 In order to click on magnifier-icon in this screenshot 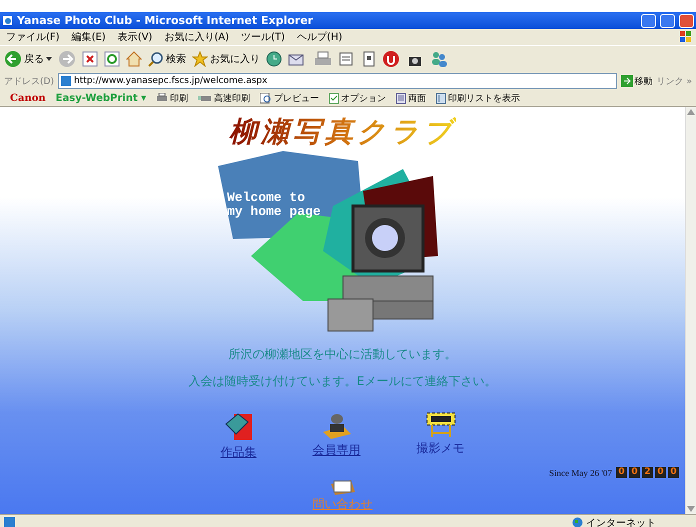, I will do `click(266, 98)`.